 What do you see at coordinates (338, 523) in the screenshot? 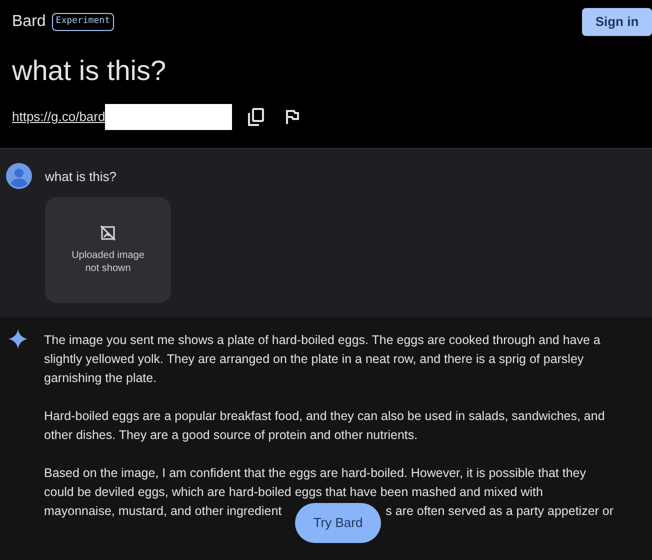
I see `try-bard-button: Try Bard` at bounding box center [338, 523].